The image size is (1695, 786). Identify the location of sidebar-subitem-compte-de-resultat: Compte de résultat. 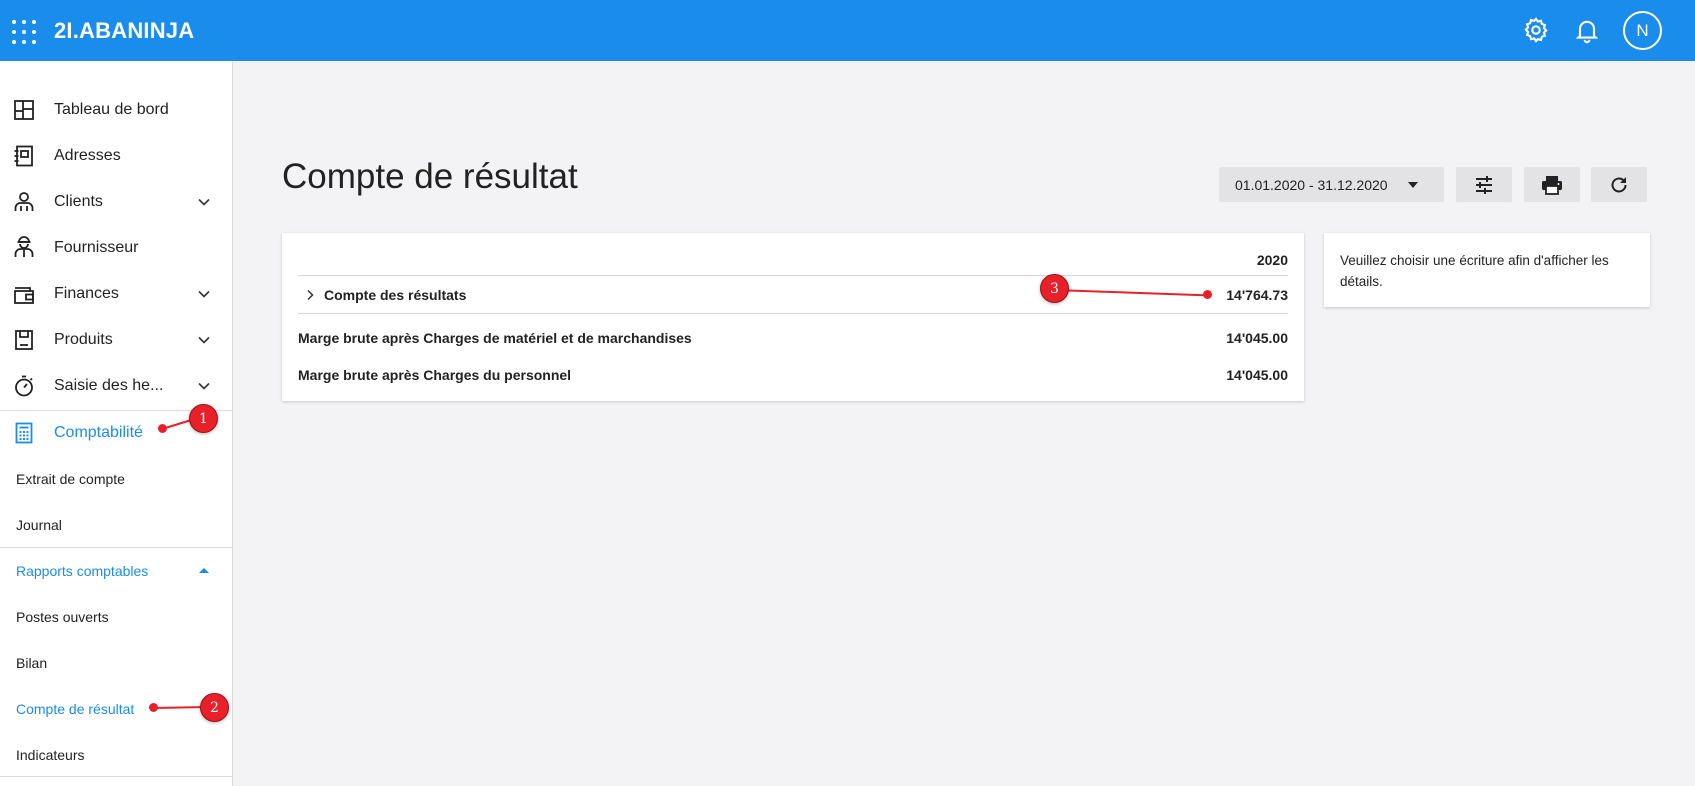
(116, 709).